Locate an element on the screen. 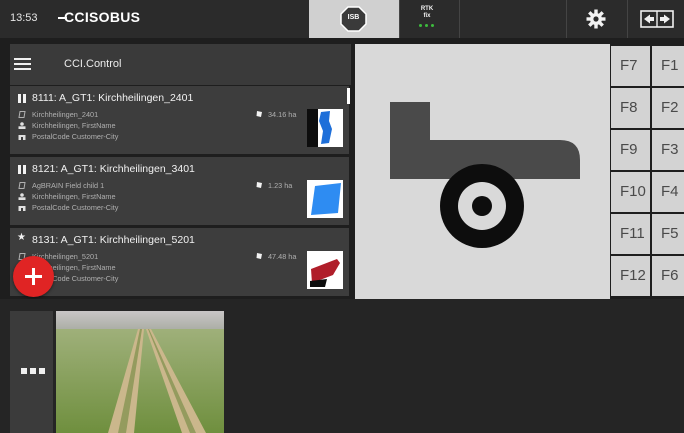 The image size is (684, 433). function-keys: F7 F8 F9 F10 F11 F12 F1 F2 F3 F4 F5 F6 is located at coordinates (647, 171).